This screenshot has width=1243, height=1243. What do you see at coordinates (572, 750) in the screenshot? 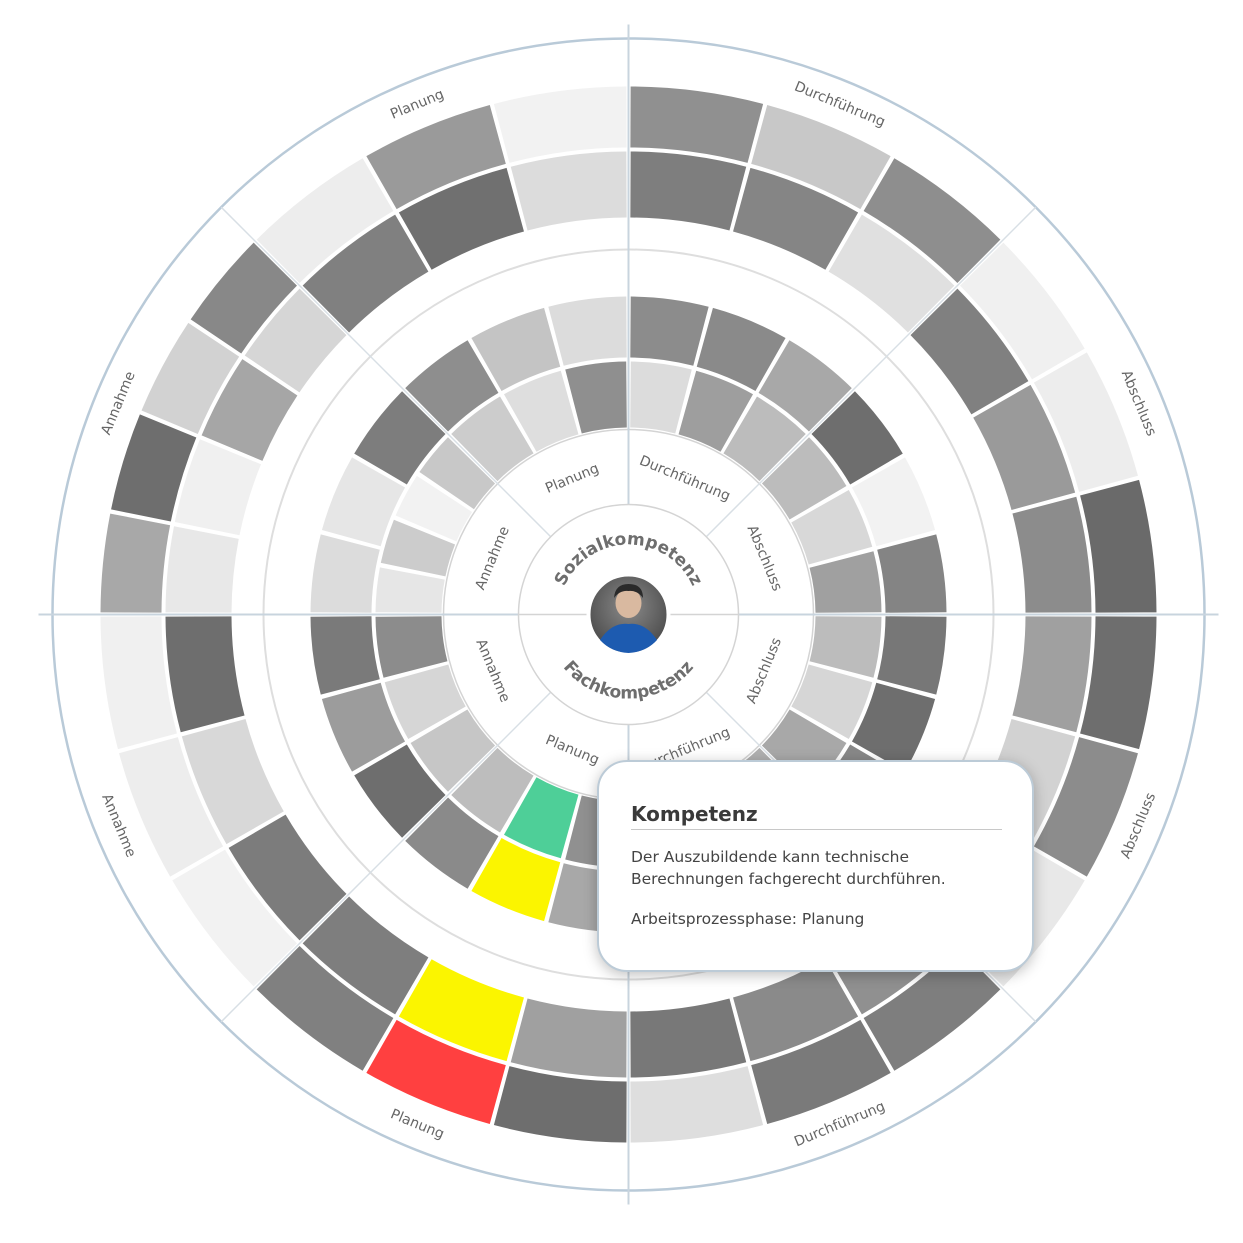
I see `professional-planung-inner-label: Planung` at bounding box center [572, 750].